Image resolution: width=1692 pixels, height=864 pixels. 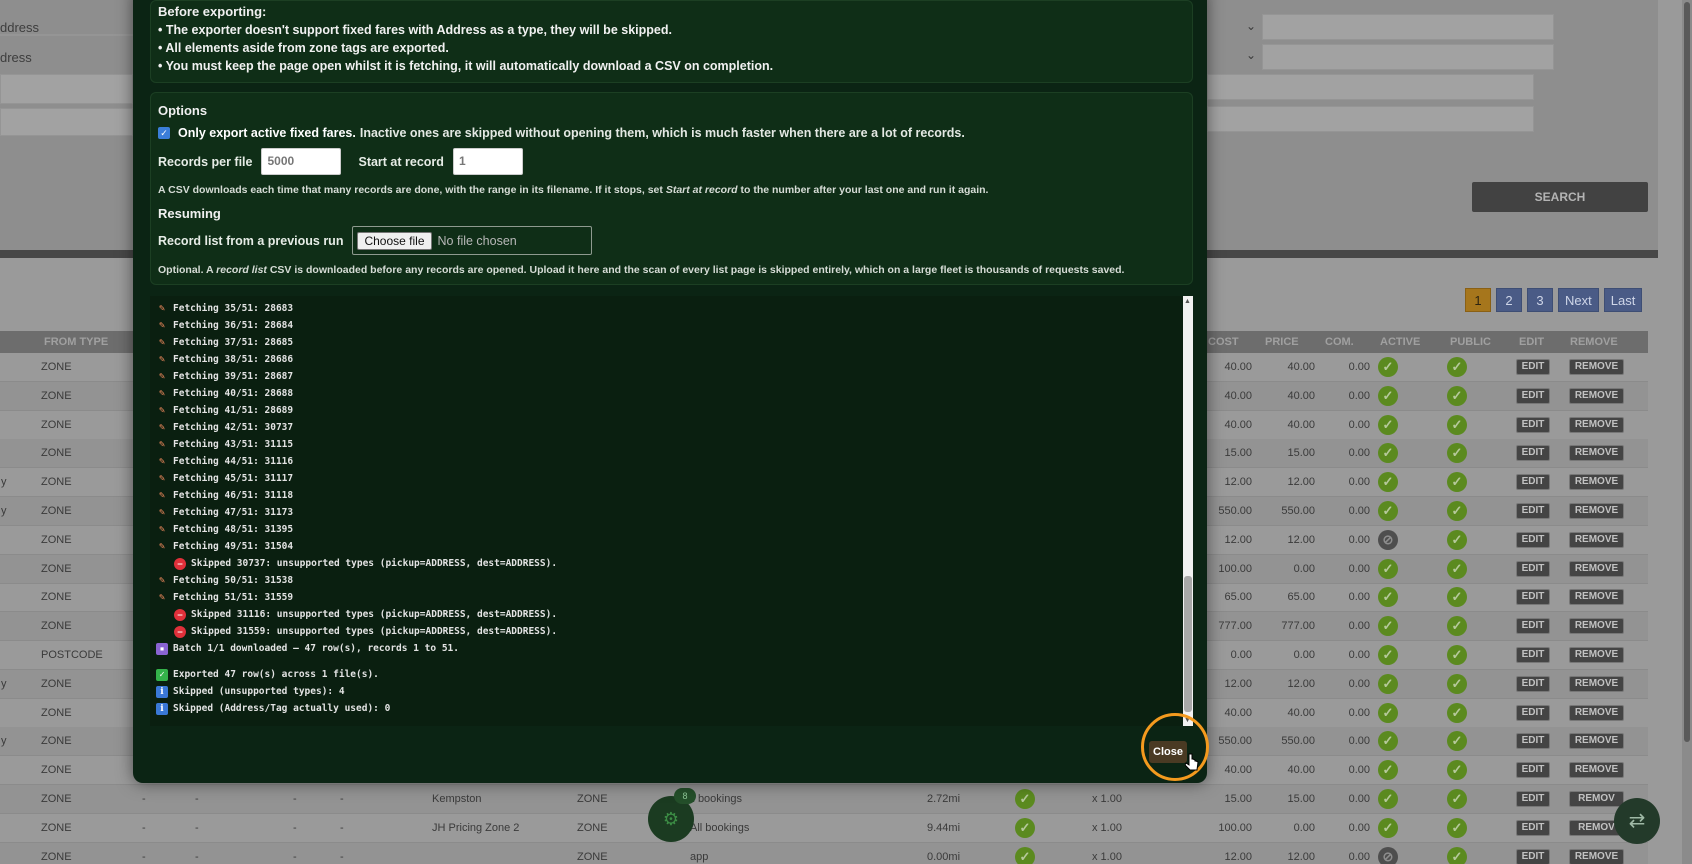 I want to click on page-scrollbar-thumb, so click(x=1687, y=372).